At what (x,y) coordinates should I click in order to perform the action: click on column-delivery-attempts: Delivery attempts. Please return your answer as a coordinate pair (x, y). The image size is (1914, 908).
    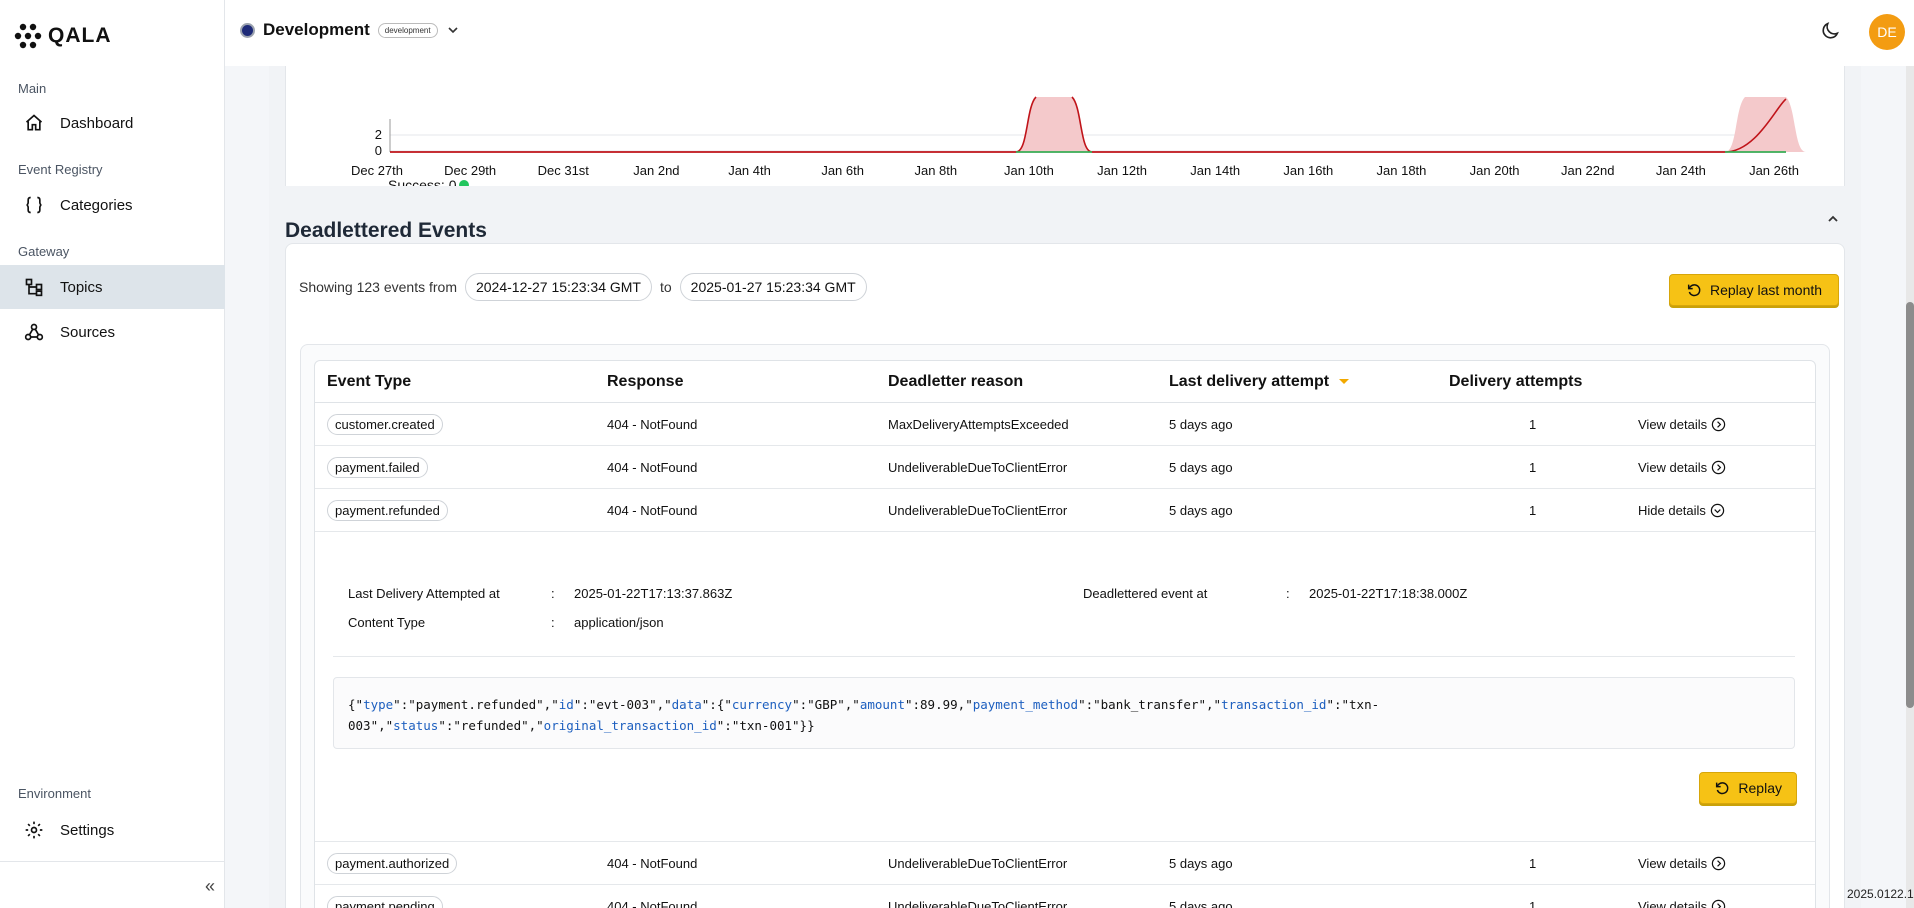
    Looking at the image, I should click on (1516, 381).